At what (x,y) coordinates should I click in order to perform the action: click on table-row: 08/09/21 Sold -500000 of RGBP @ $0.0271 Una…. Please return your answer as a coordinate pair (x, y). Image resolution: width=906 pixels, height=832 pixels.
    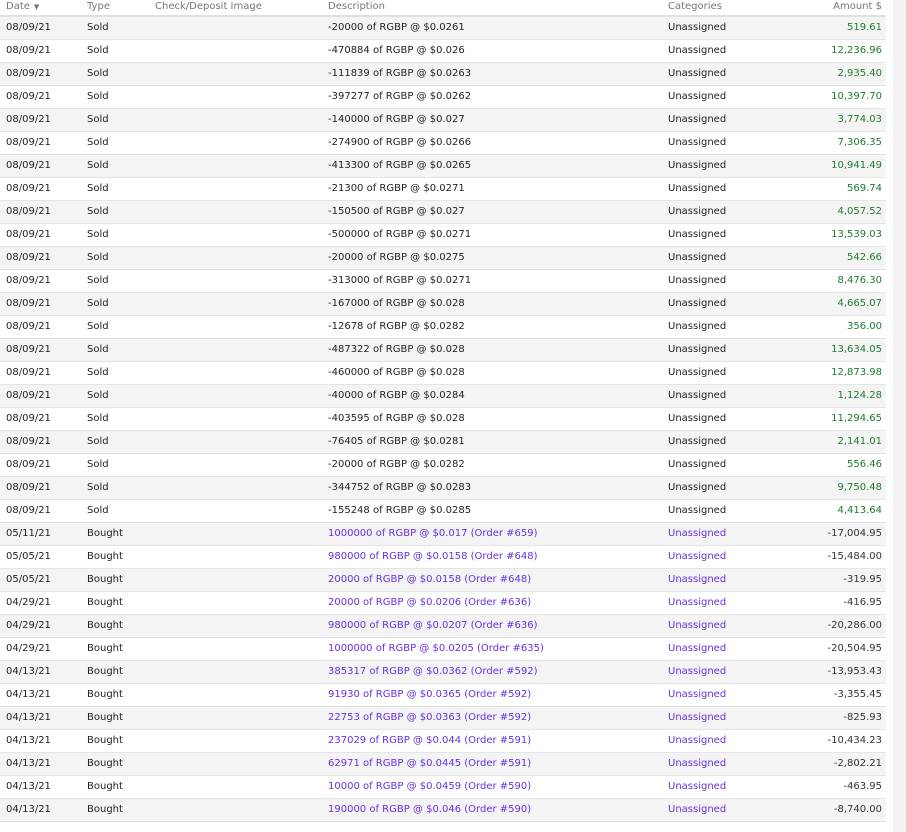
    Looking at the image, I should click on (443, 235).